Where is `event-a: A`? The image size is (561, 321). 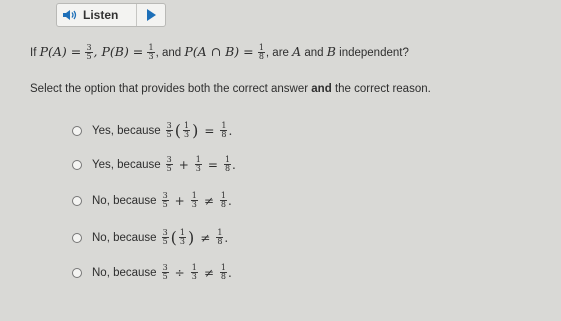
event-a: A is located at coordinates (297, 51).